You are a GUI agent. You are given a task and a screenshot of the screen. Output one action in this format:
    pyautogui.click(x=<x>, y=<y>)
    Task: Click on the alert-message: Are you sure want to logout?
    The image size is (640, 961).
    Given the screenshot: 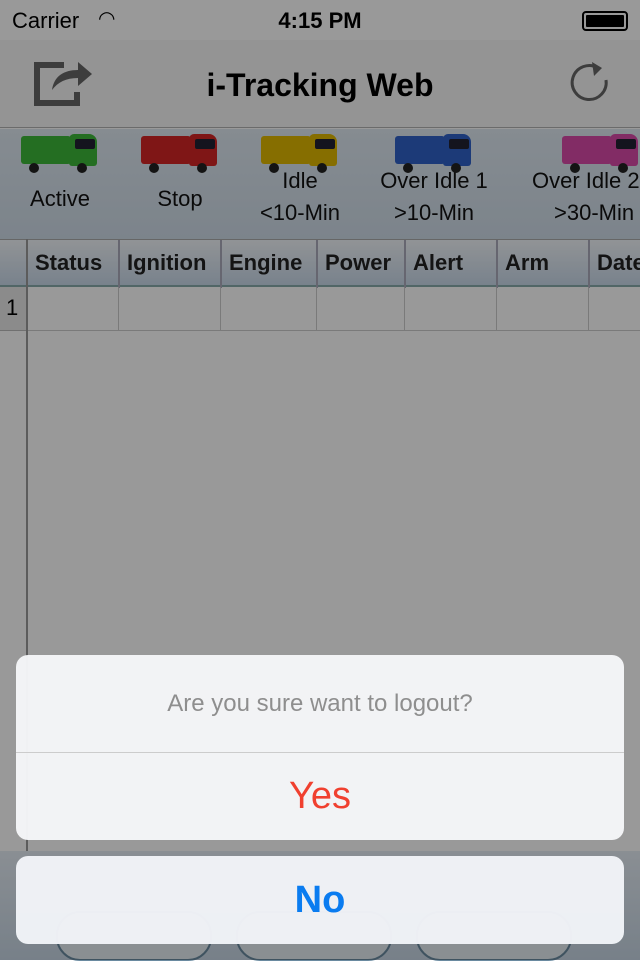 What is the action you would take?
    pyautogui.click(x=320, y=704)
    